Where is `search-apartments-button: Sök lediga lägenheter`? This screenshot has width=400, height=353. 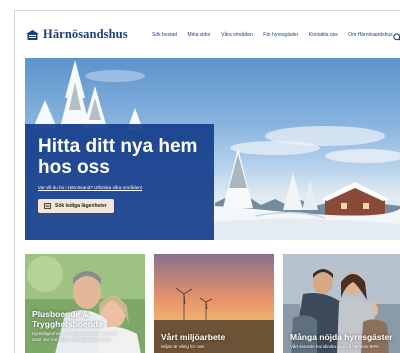
search-apartments-button: Sök lediga lägenheter is located at coordinates (76, 206).